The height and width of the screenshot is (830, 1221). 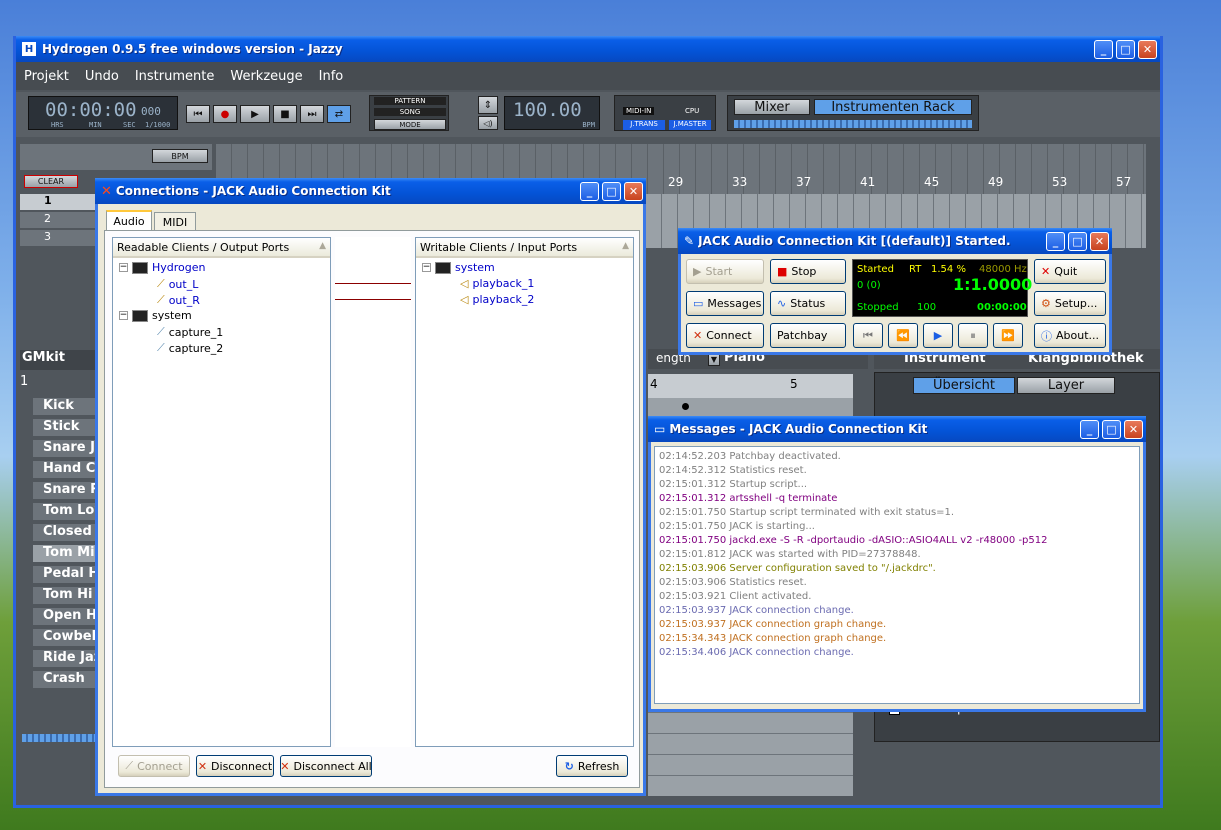 I want to click on quit-button: ✕ Quit, so click(x=1070, y=271).